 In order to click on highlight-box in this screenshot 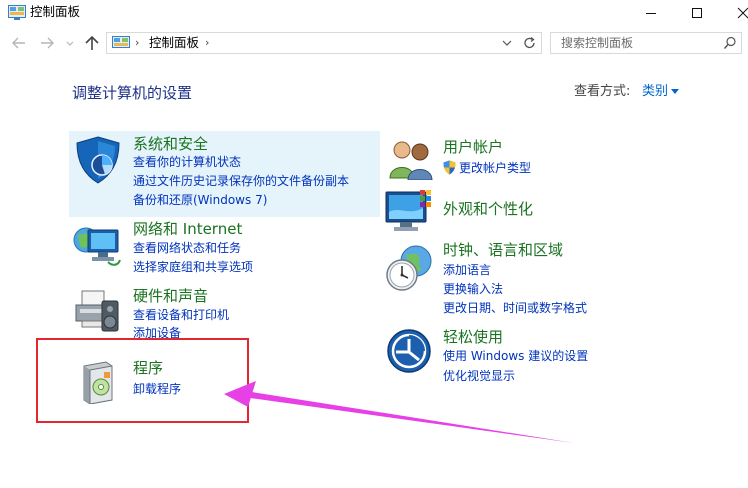, I will do `click(142, 380)`.